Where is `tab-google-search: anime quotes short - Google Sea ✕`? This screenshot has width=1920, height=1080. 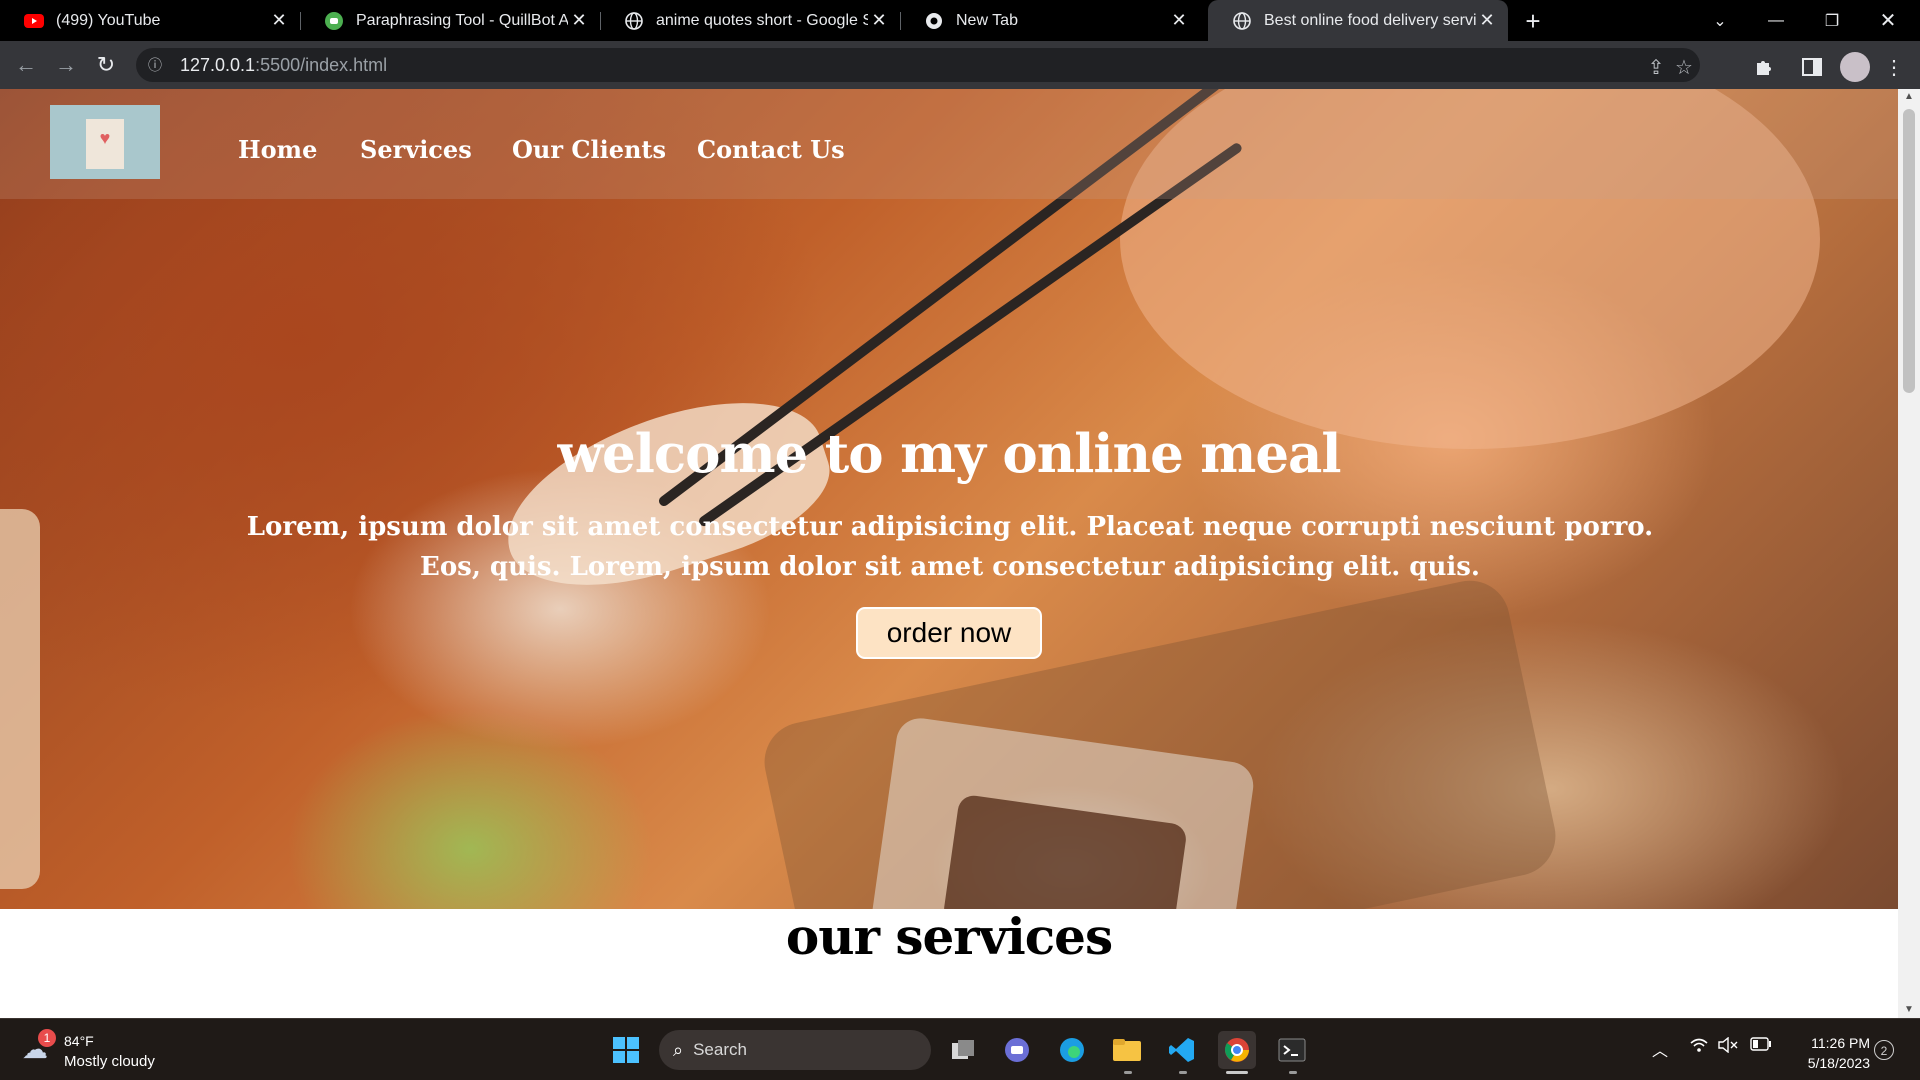 tab-google-search: anime quotes short - Google Sea ✕ is located at coordinates (750, 20).